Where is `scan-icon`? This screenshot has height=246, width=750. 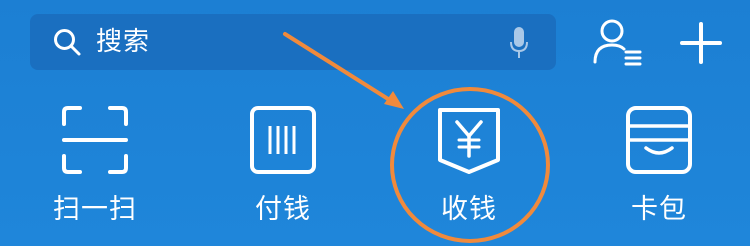
scan-icon is located at coordinates (95, 140).